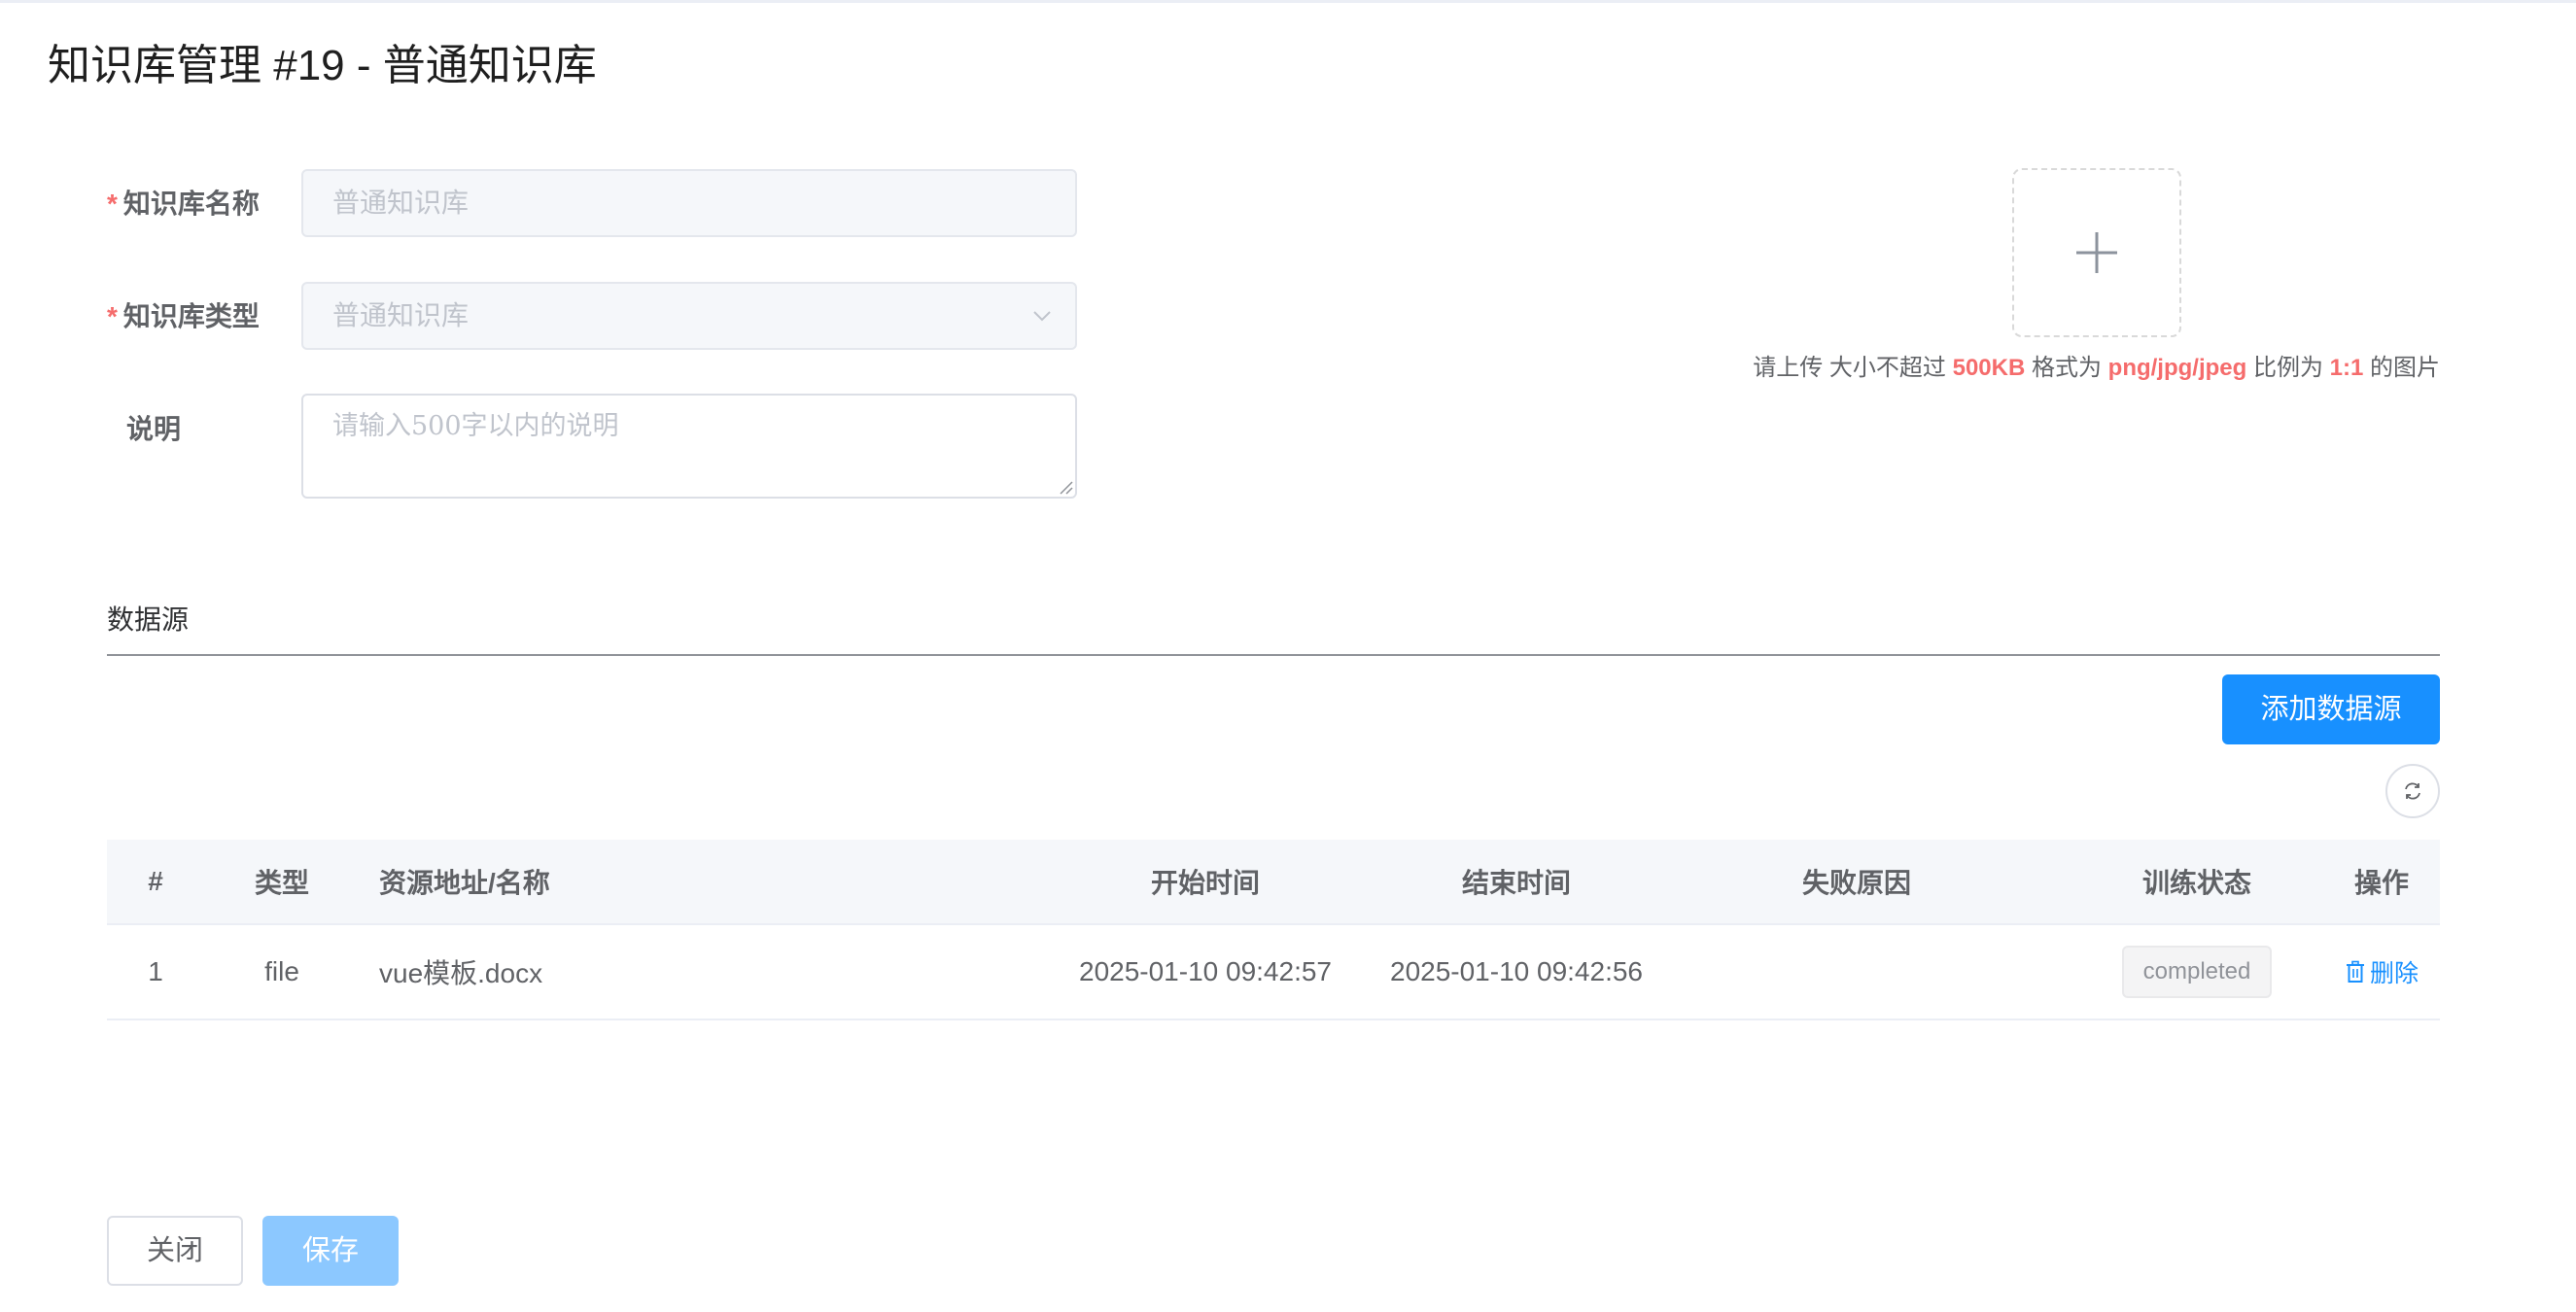 The height and width of the screenshot is (1312, 2576). Describe the element at coordinates (2331, 709) in the screenshot. I see `add-datasource-button: 添加数据源` at that location.